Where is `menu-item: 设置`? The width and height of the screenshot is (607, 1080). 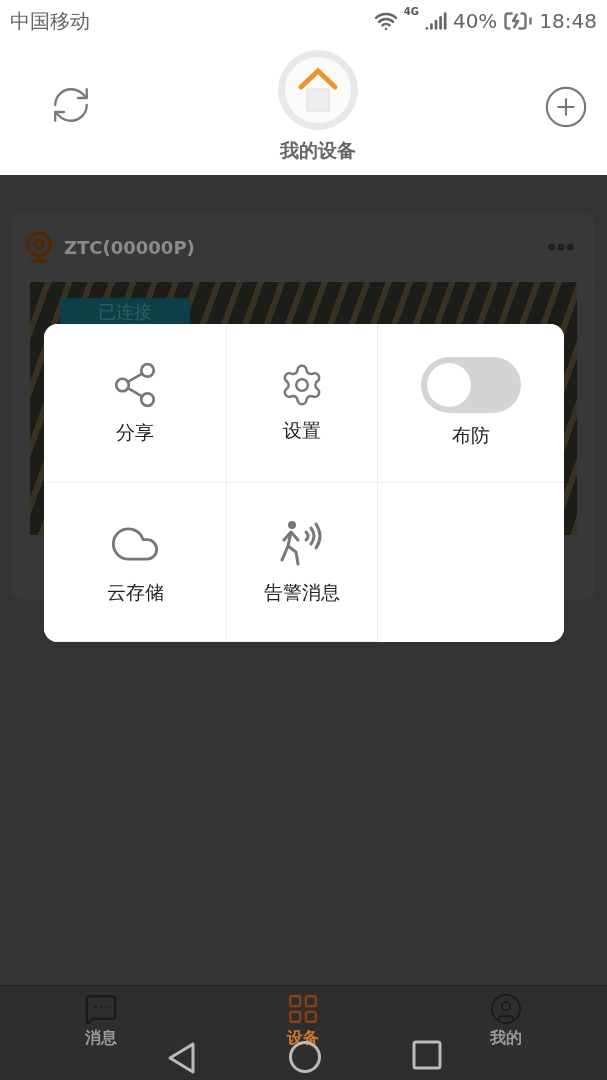 menu-item: 设置 is located at coordinates (302, 403).